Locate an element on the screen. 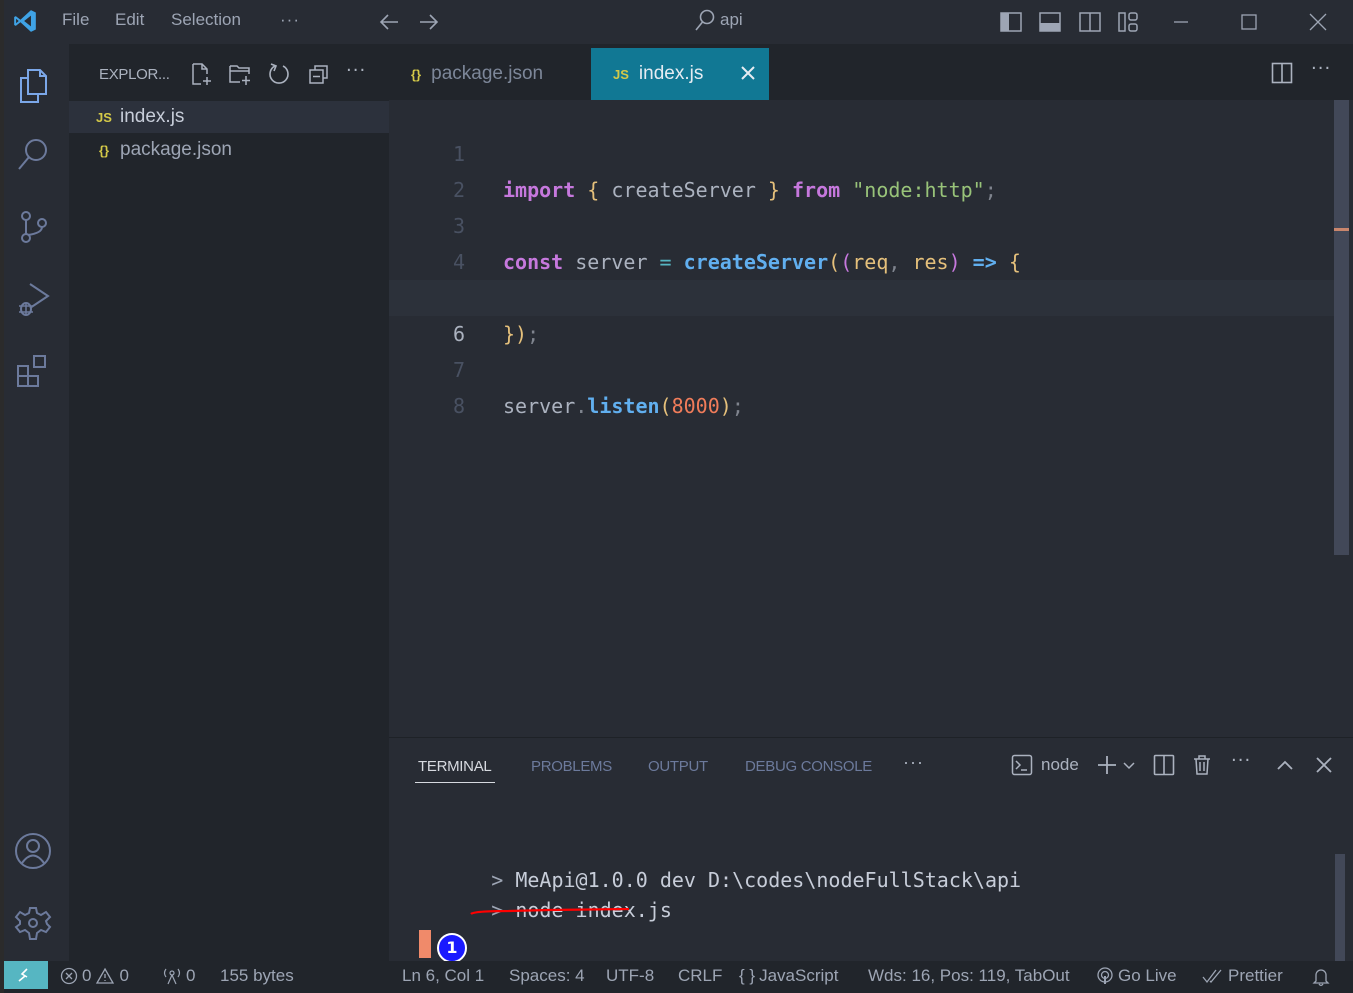  close-panel-icon is located at coordinates (1324, 765).